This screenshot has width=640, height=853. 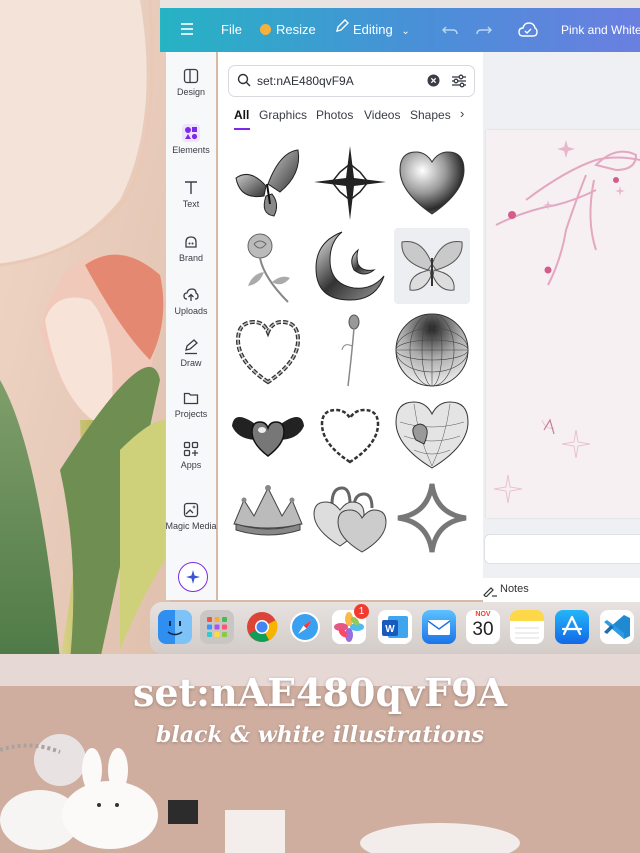 I want to click on editor-topbar: File Resize Editing ⌄ Pink and White, so click(x=400, y=30).